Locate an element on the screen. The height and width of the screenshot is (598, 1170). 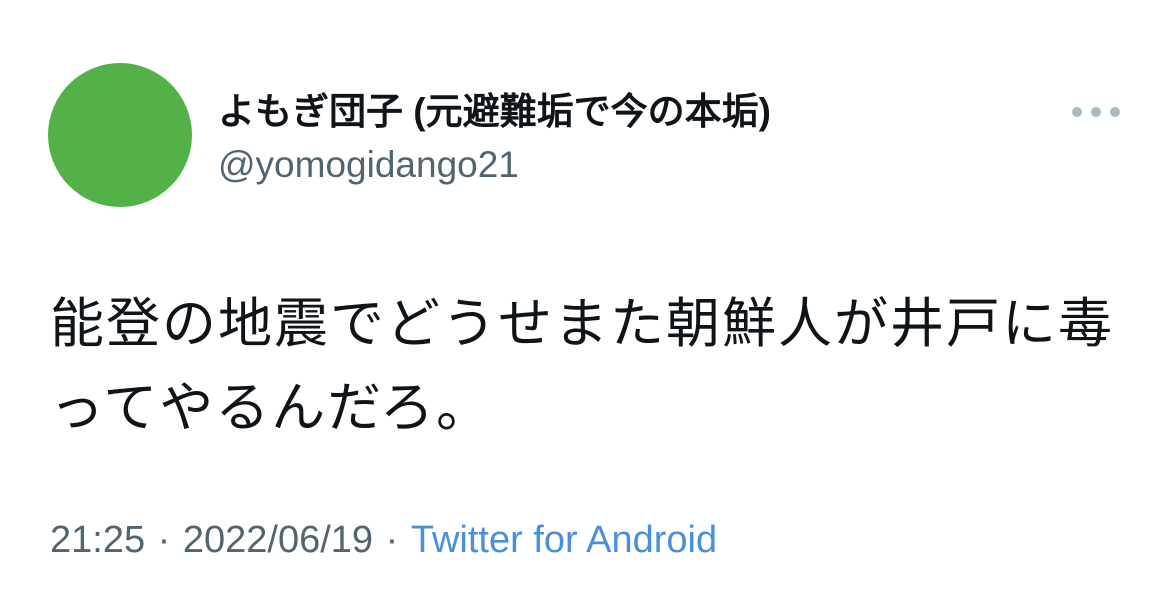
tweet-time: 21:25 is located at coordinates (97, 540).